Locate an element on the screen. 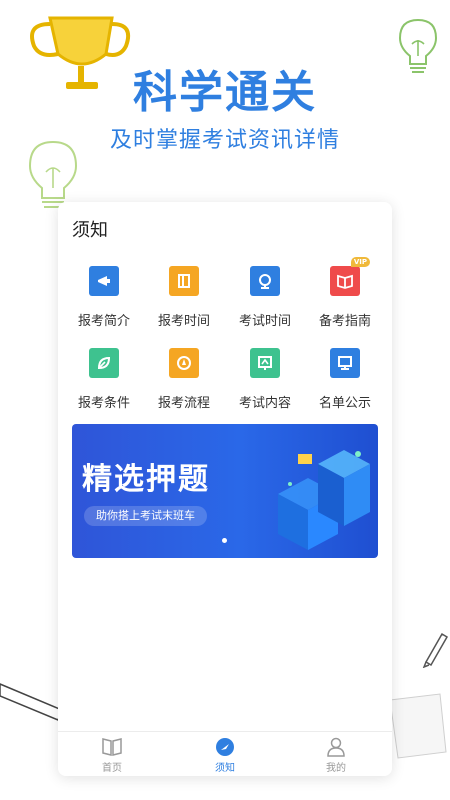  monitor-icon is located at coordinates (345, 363).